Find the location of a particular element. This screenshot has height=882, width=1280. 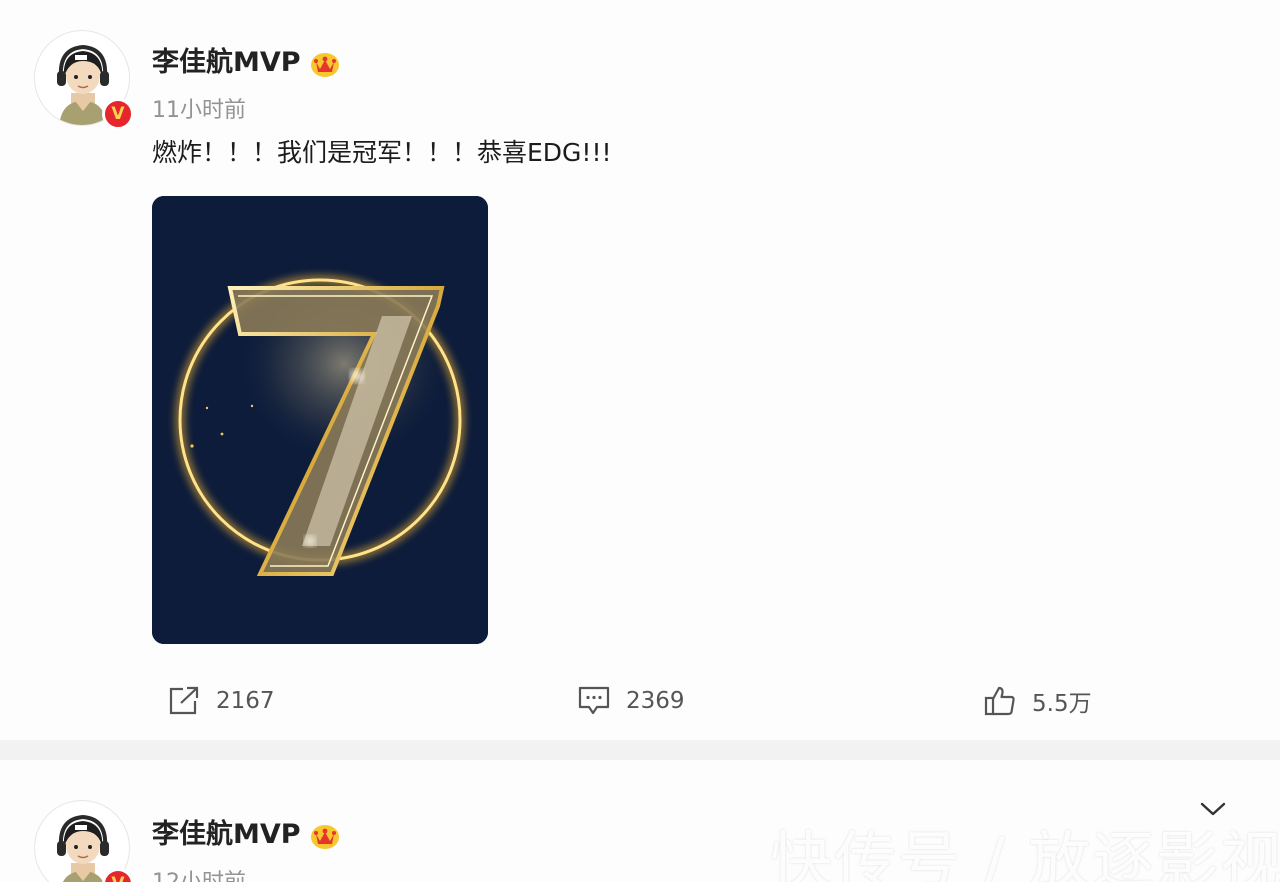

repost-count: 2167 is located at coordinates (245, 701).